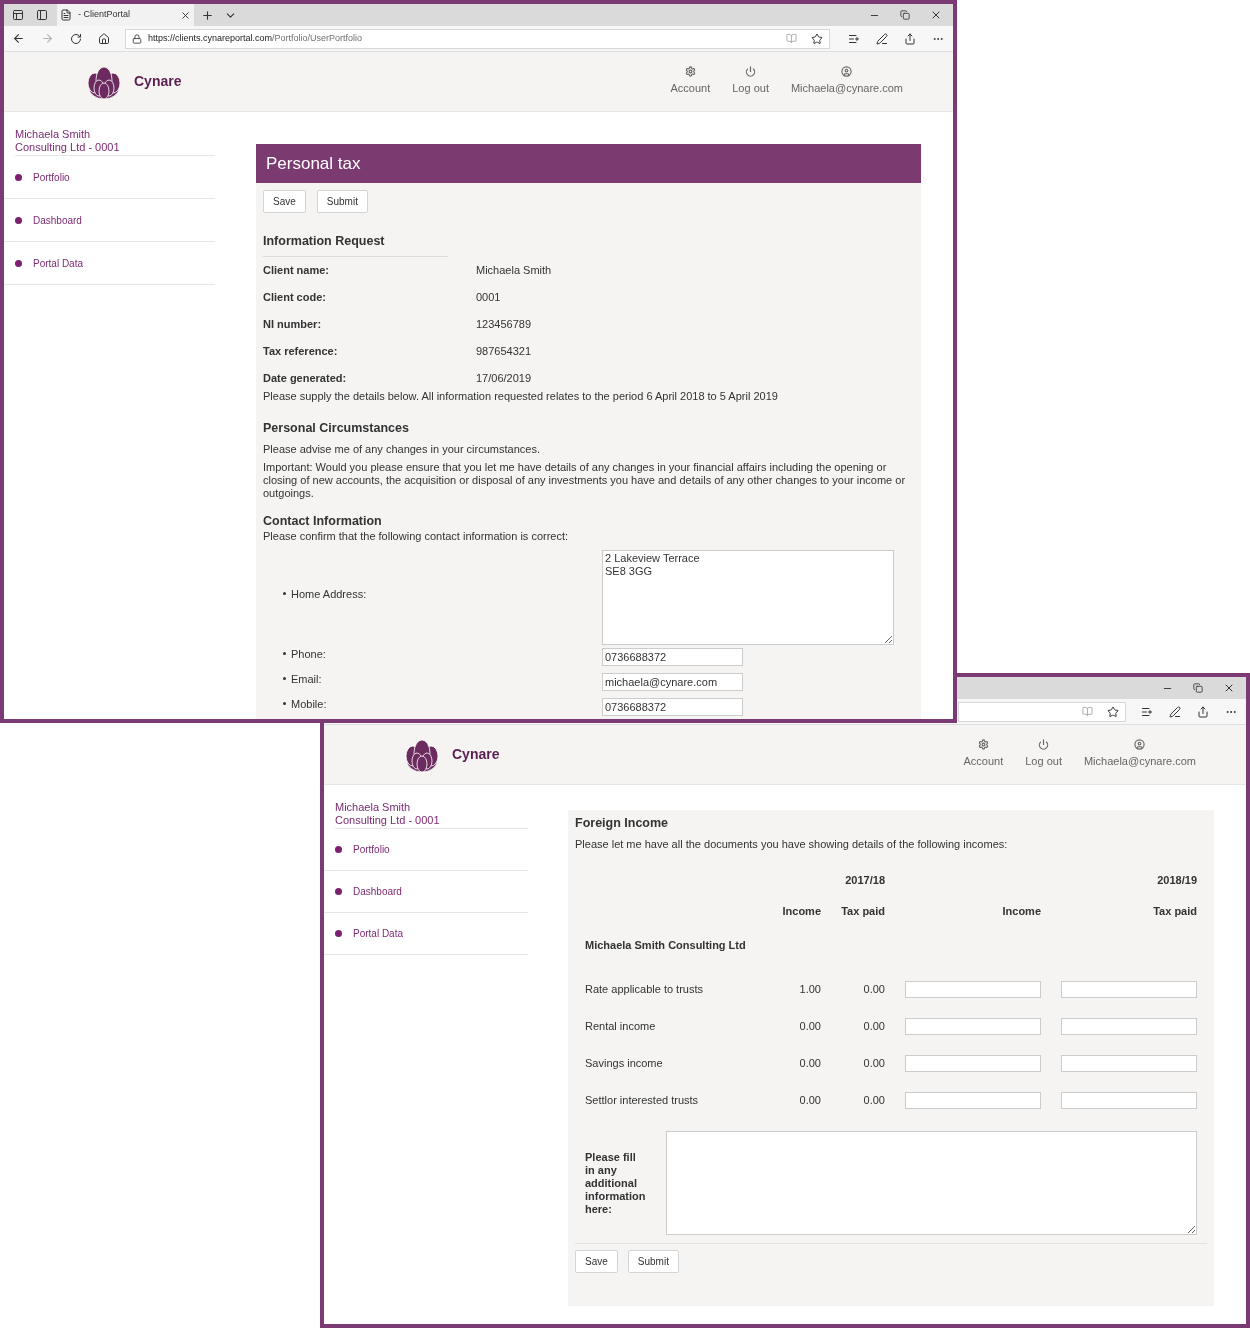 Image resolution: width=1250 pixels, height=1328 pixels. I want to click on paragraph: Please let me have all the documents you have showing details of the following incomes:, so click(792, 844).